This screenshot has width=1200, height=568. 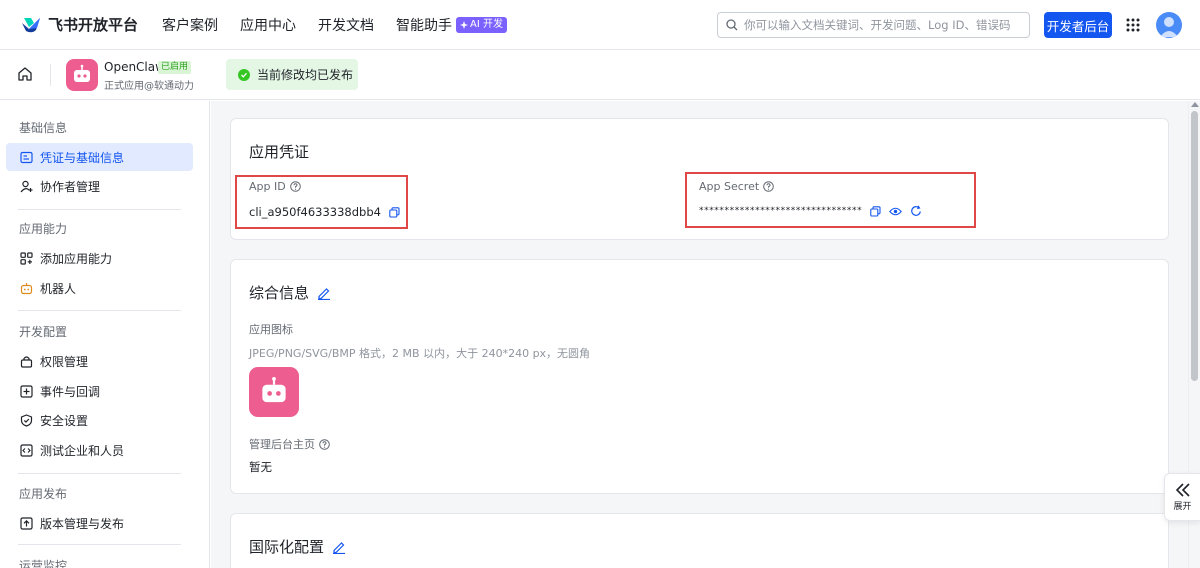 I want to click on sidebar-item-versions: 版本管理与发布, so click(x=99, y=523).